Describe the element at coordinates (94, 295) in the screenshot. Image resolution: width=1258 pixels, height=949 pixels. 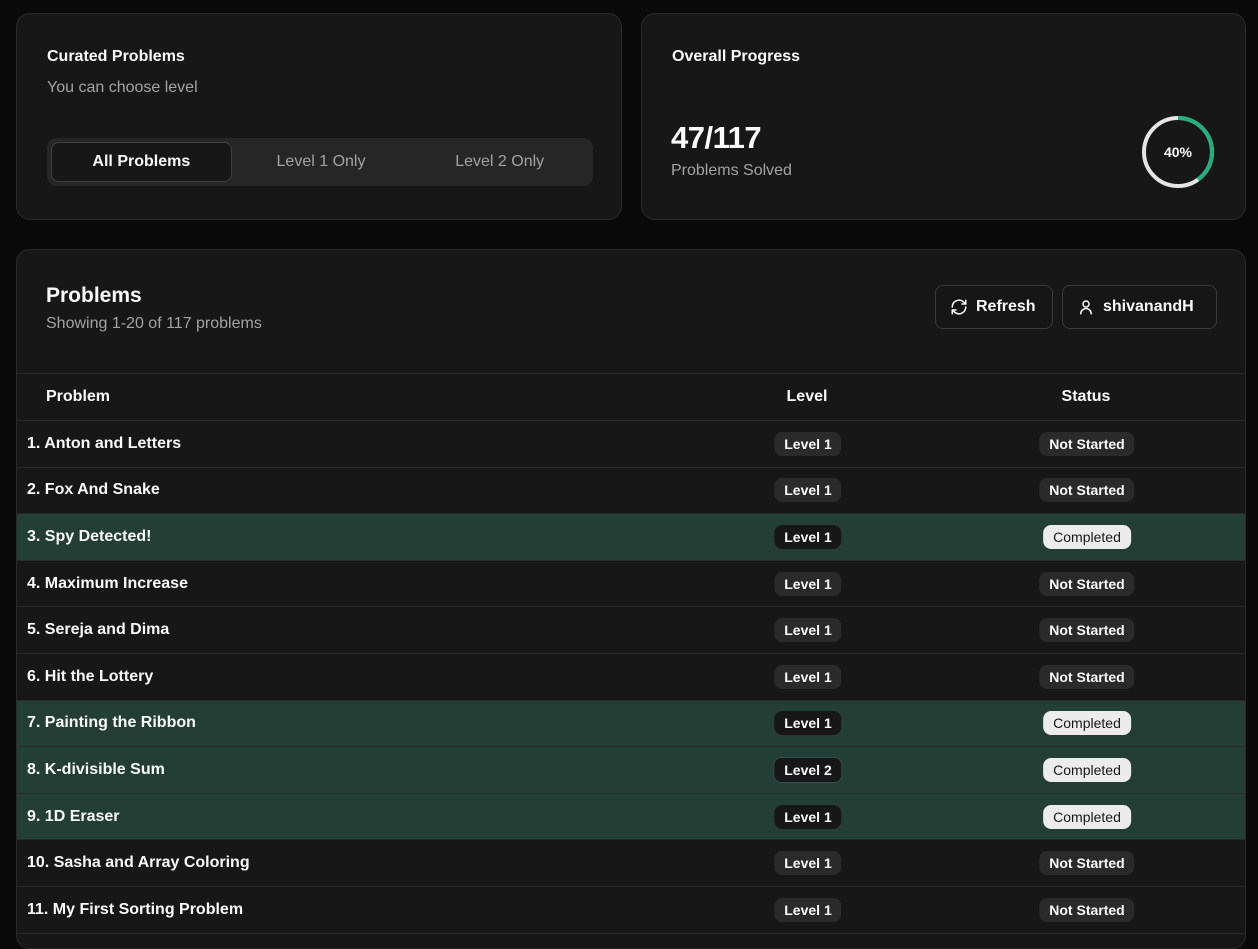
I see `problems-title: Problems` at that location.